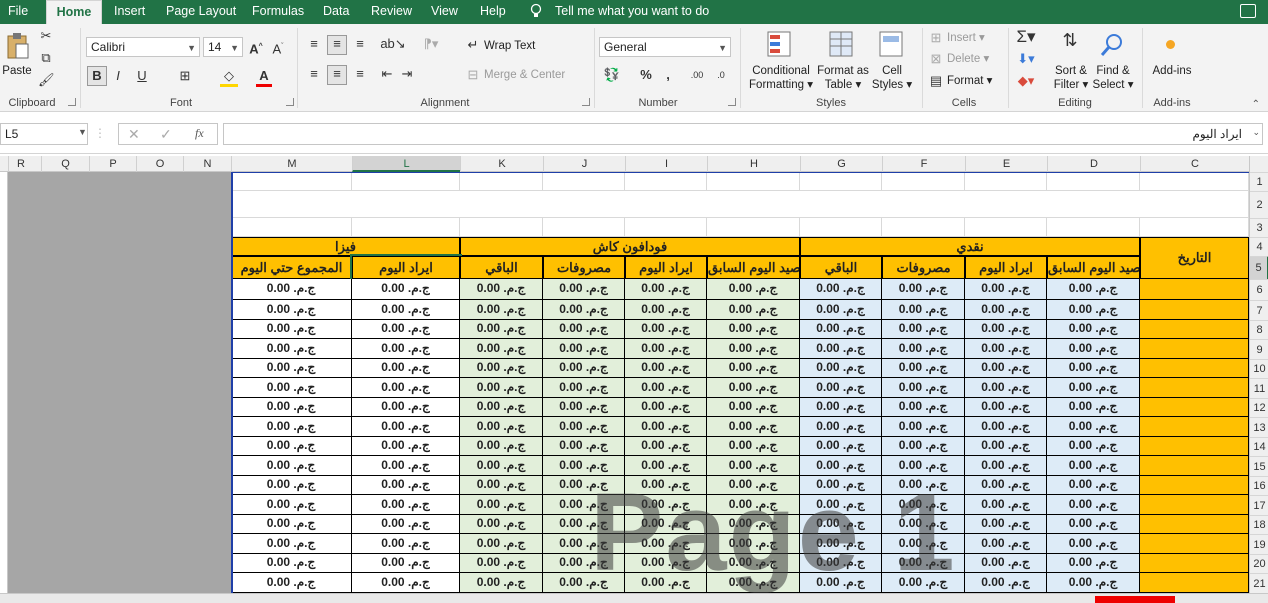 This screenshot has width=1268, height=603. Describe the element at coordinates (843, 78) in the screenshot. I see `format-as-table-button: Format as Table ▾` at that location.